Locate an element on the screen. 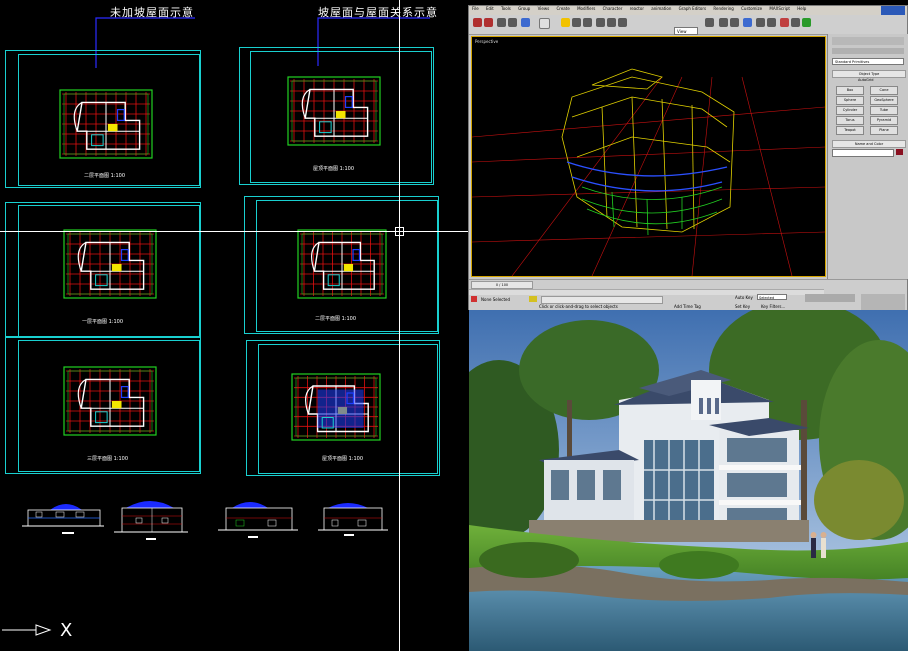 The width and height of the screenshot is (908, 651). create-category-icons is located at coordinates (868, 51).